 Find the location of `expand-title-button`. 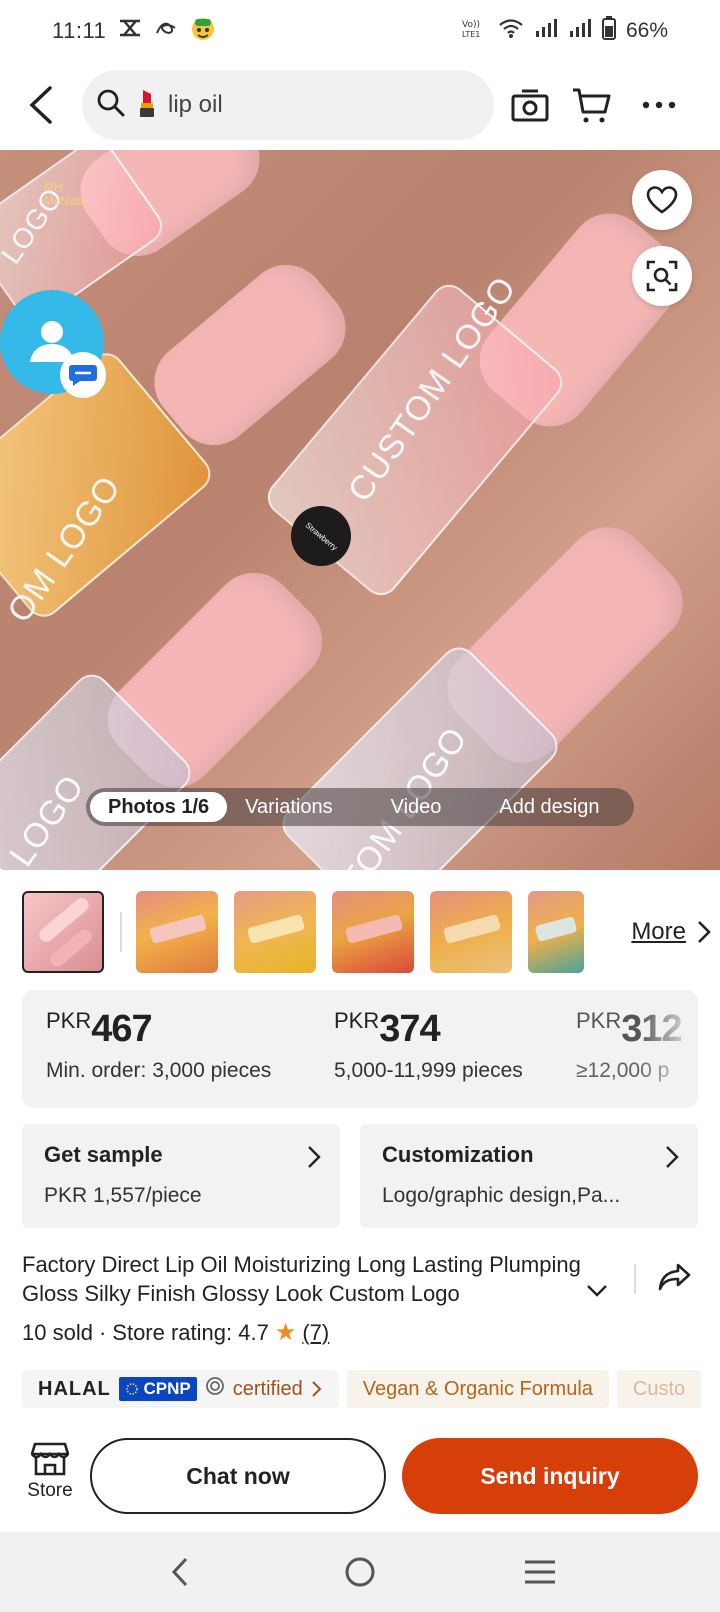

expand-title-button is located at coordinates (597, 1293).